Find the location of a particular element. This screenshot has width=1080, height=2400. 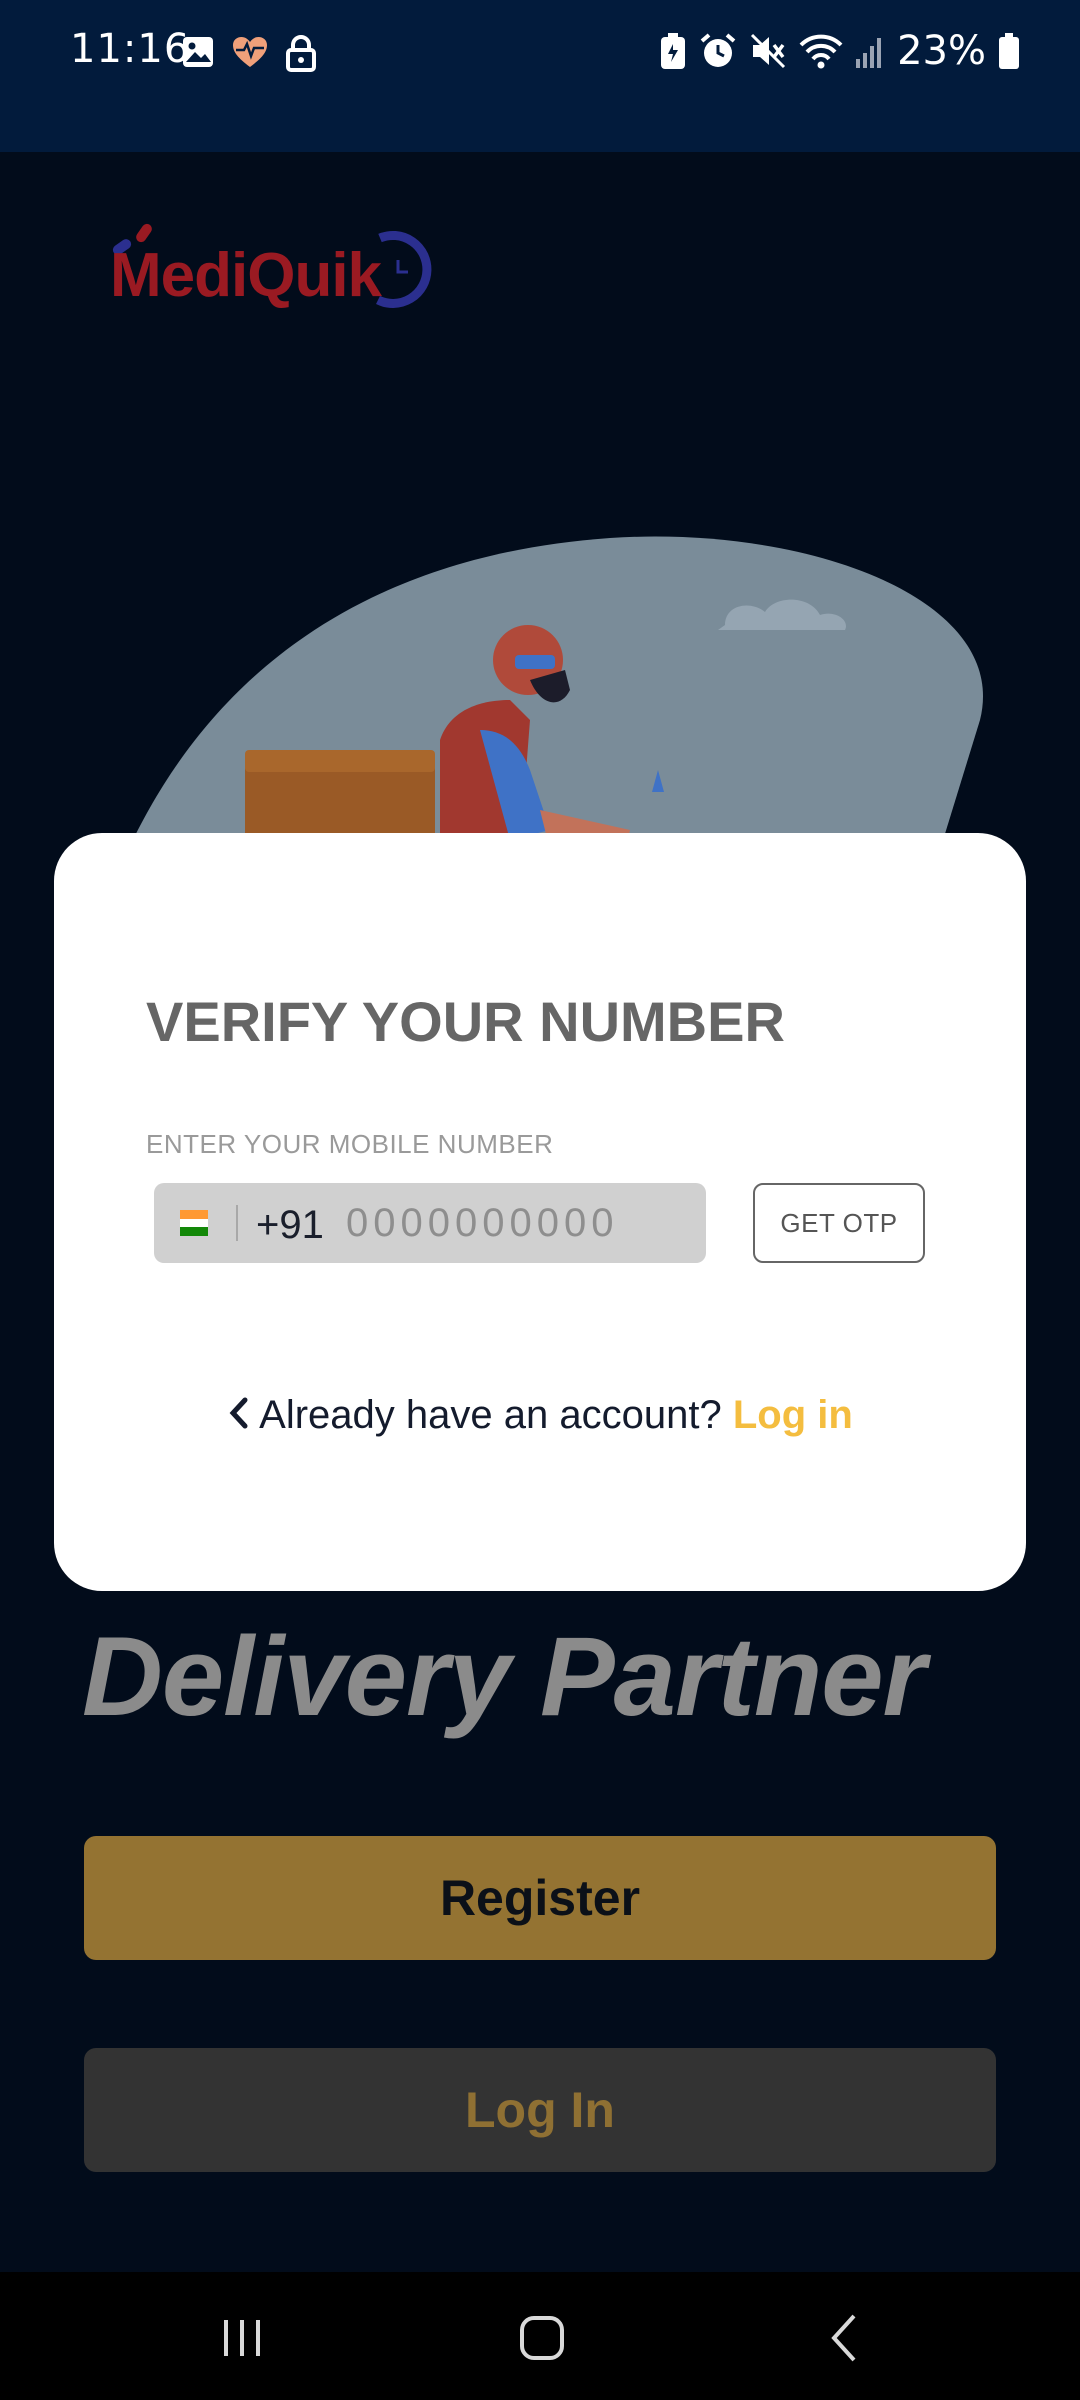

status-time: 11:16 is located at coordinates (130, 49).